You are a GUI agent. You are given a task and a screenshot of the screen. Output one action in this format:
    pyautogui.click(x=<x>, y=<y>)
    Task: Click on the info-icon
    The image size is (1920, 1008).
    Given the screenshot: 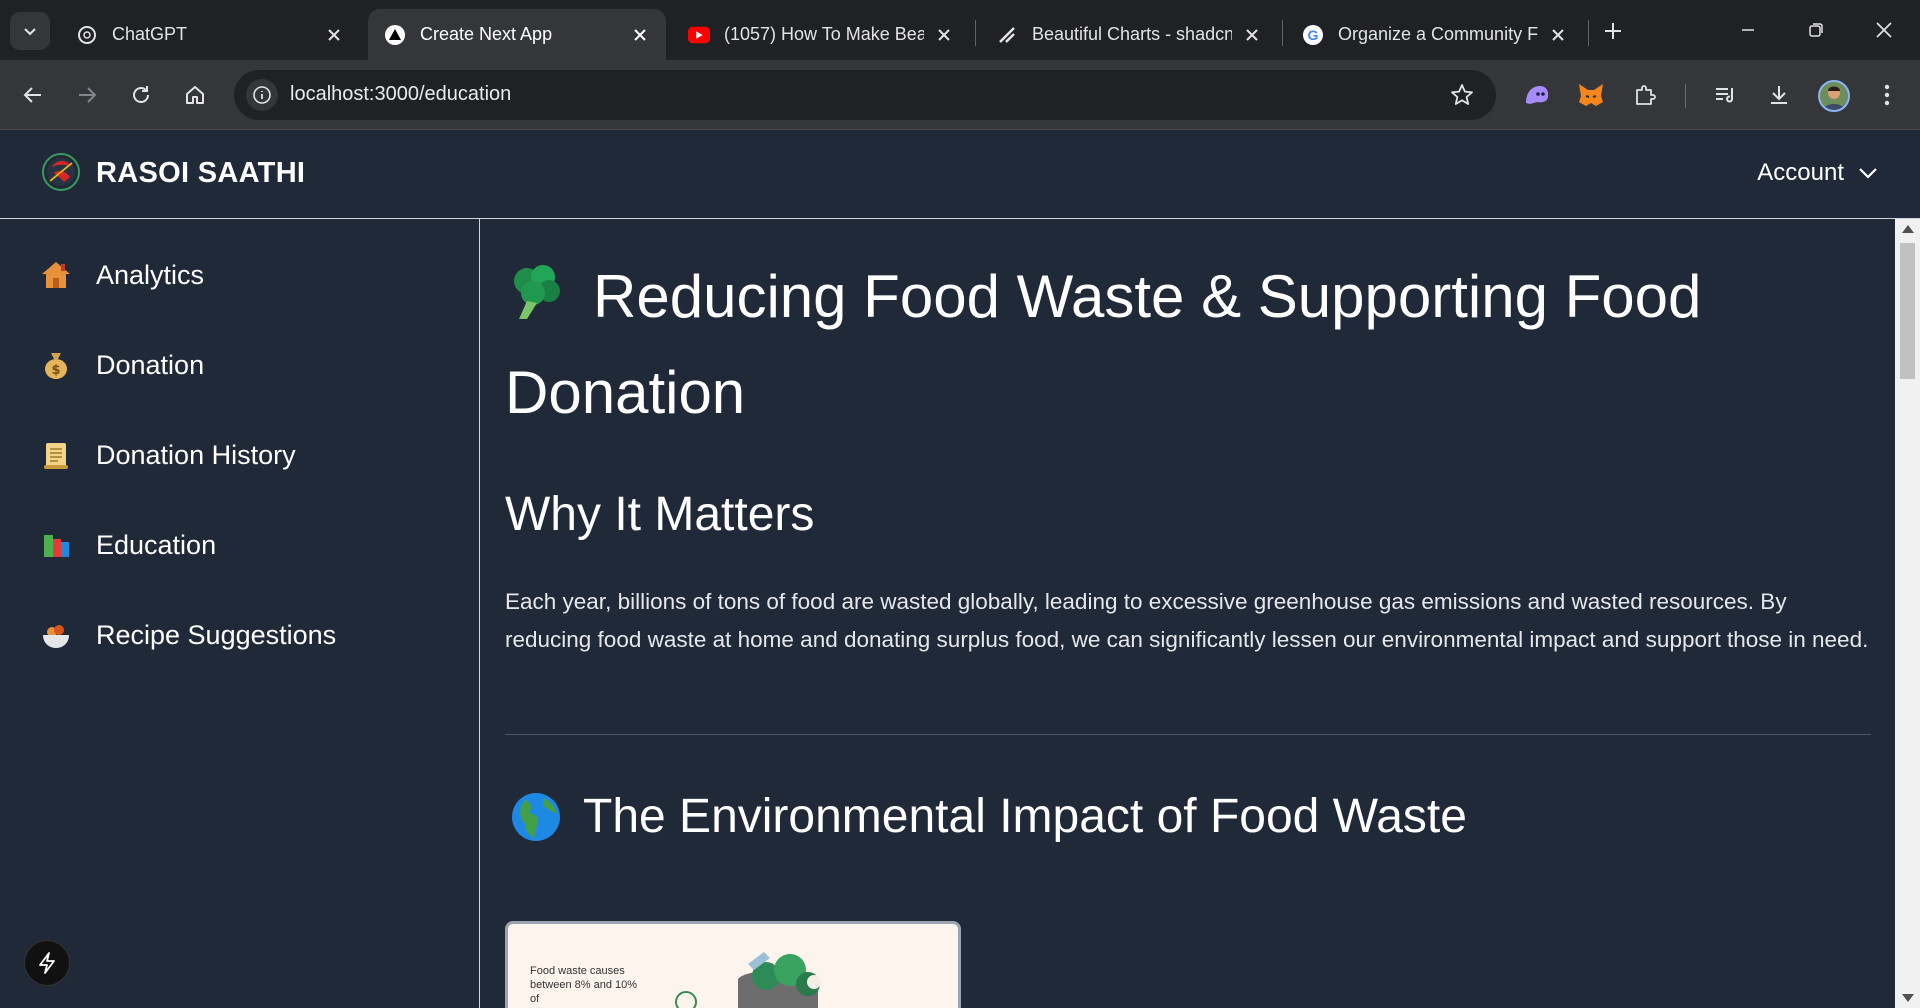 What is the action you would take?
    pyautogui.click(x=262, y=95)
    